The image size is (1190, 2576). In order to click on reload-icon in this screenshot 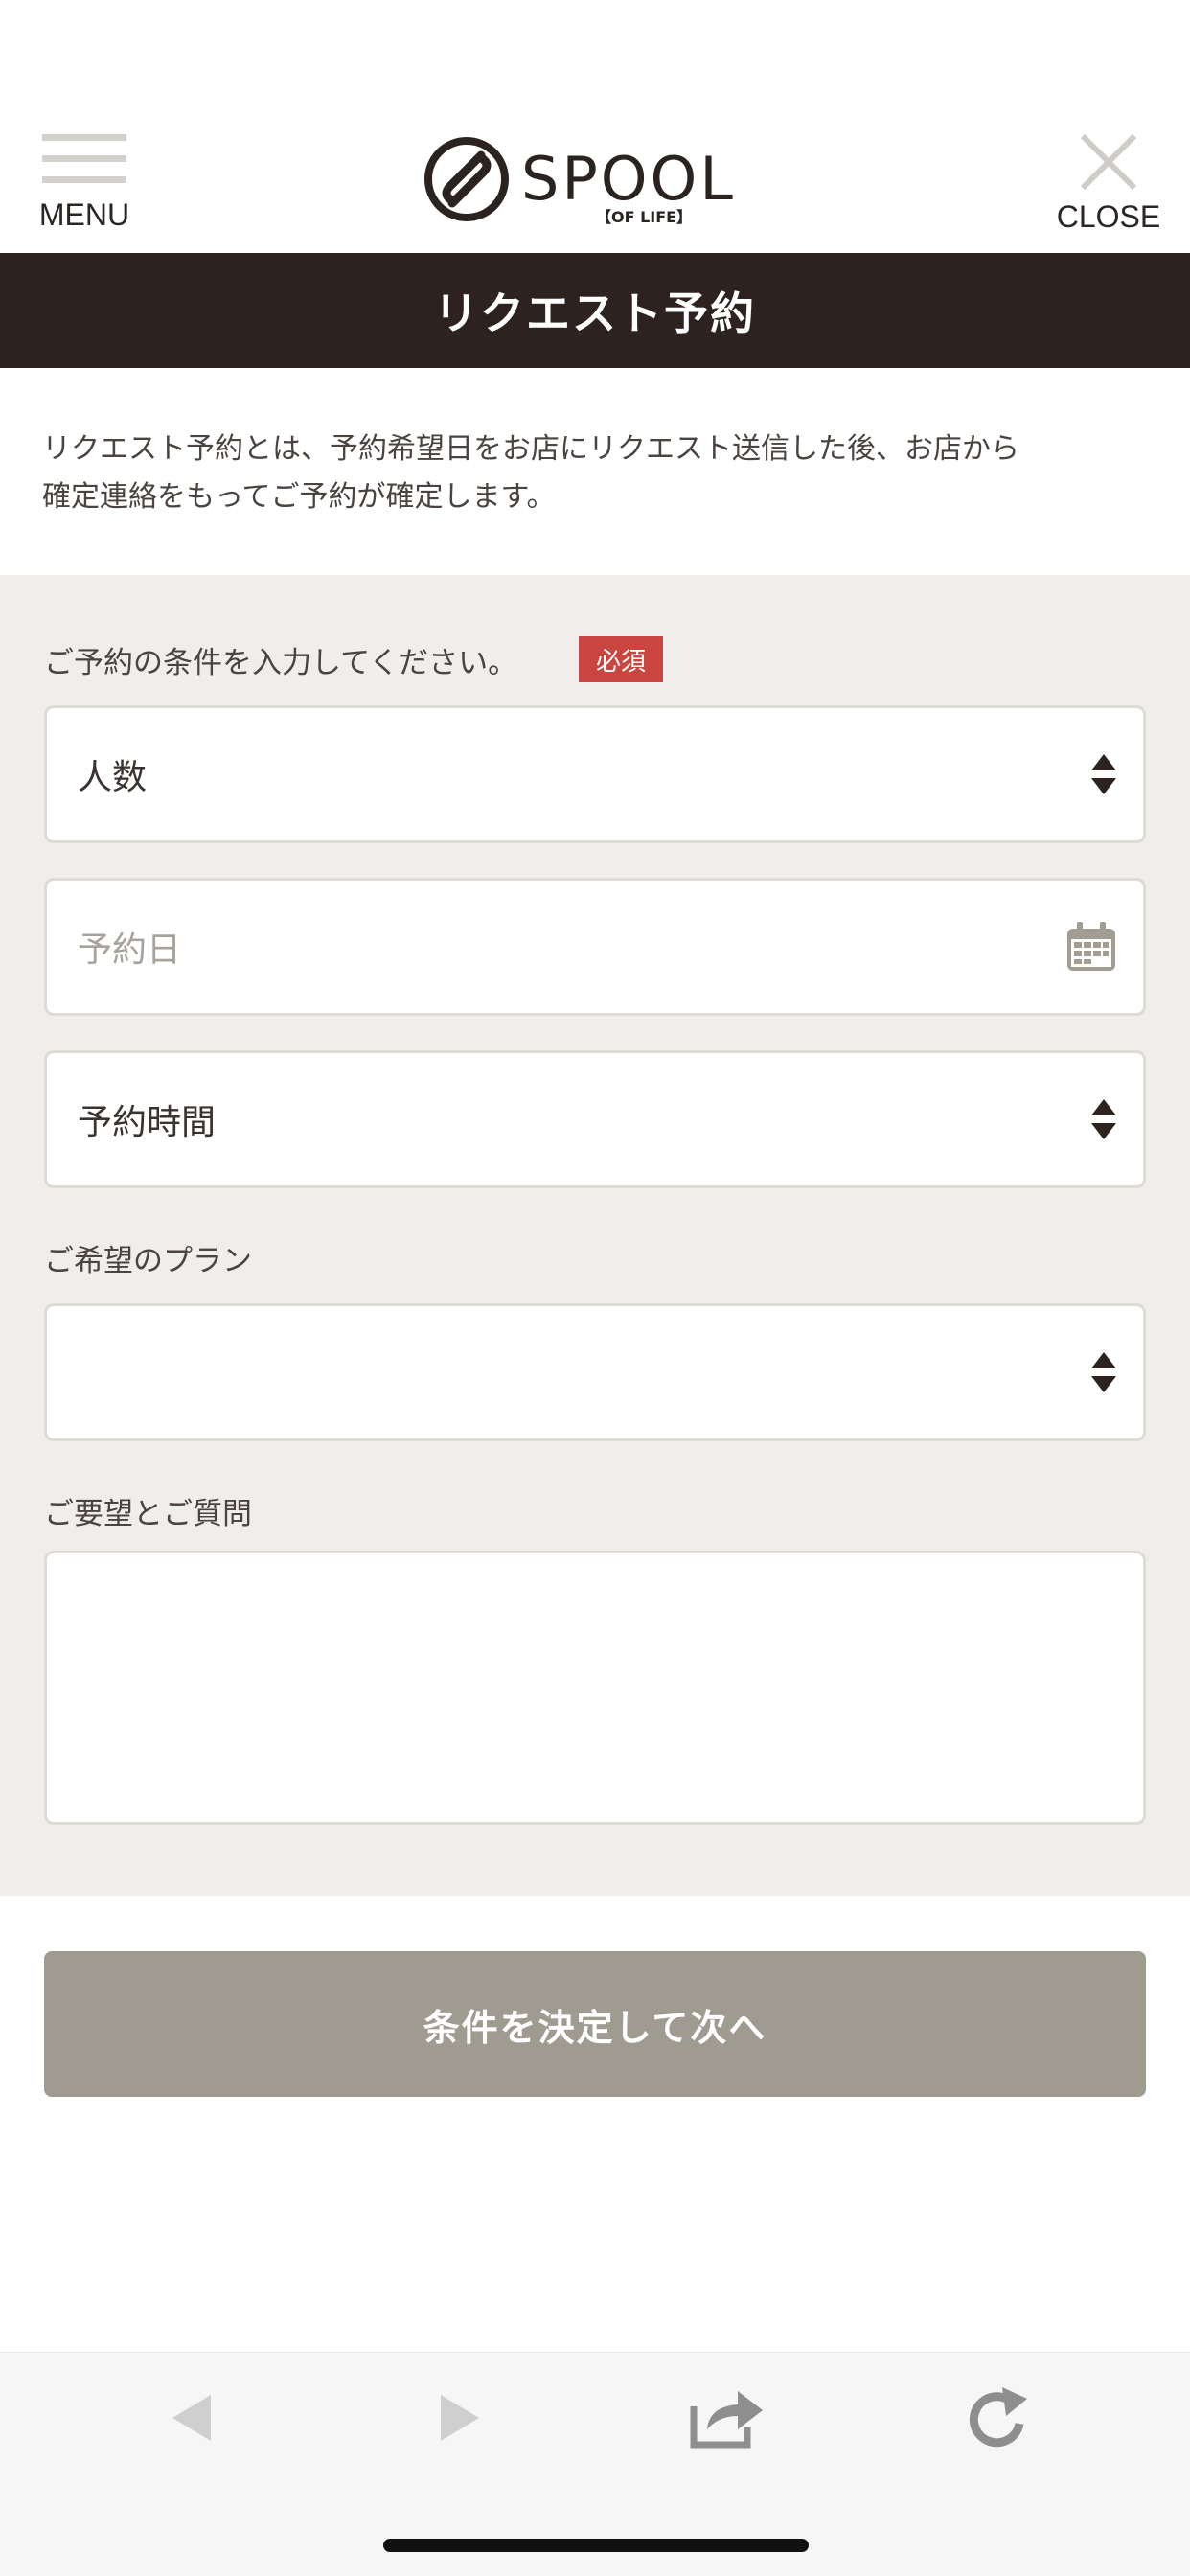, I will do `click(999, 2419)`.